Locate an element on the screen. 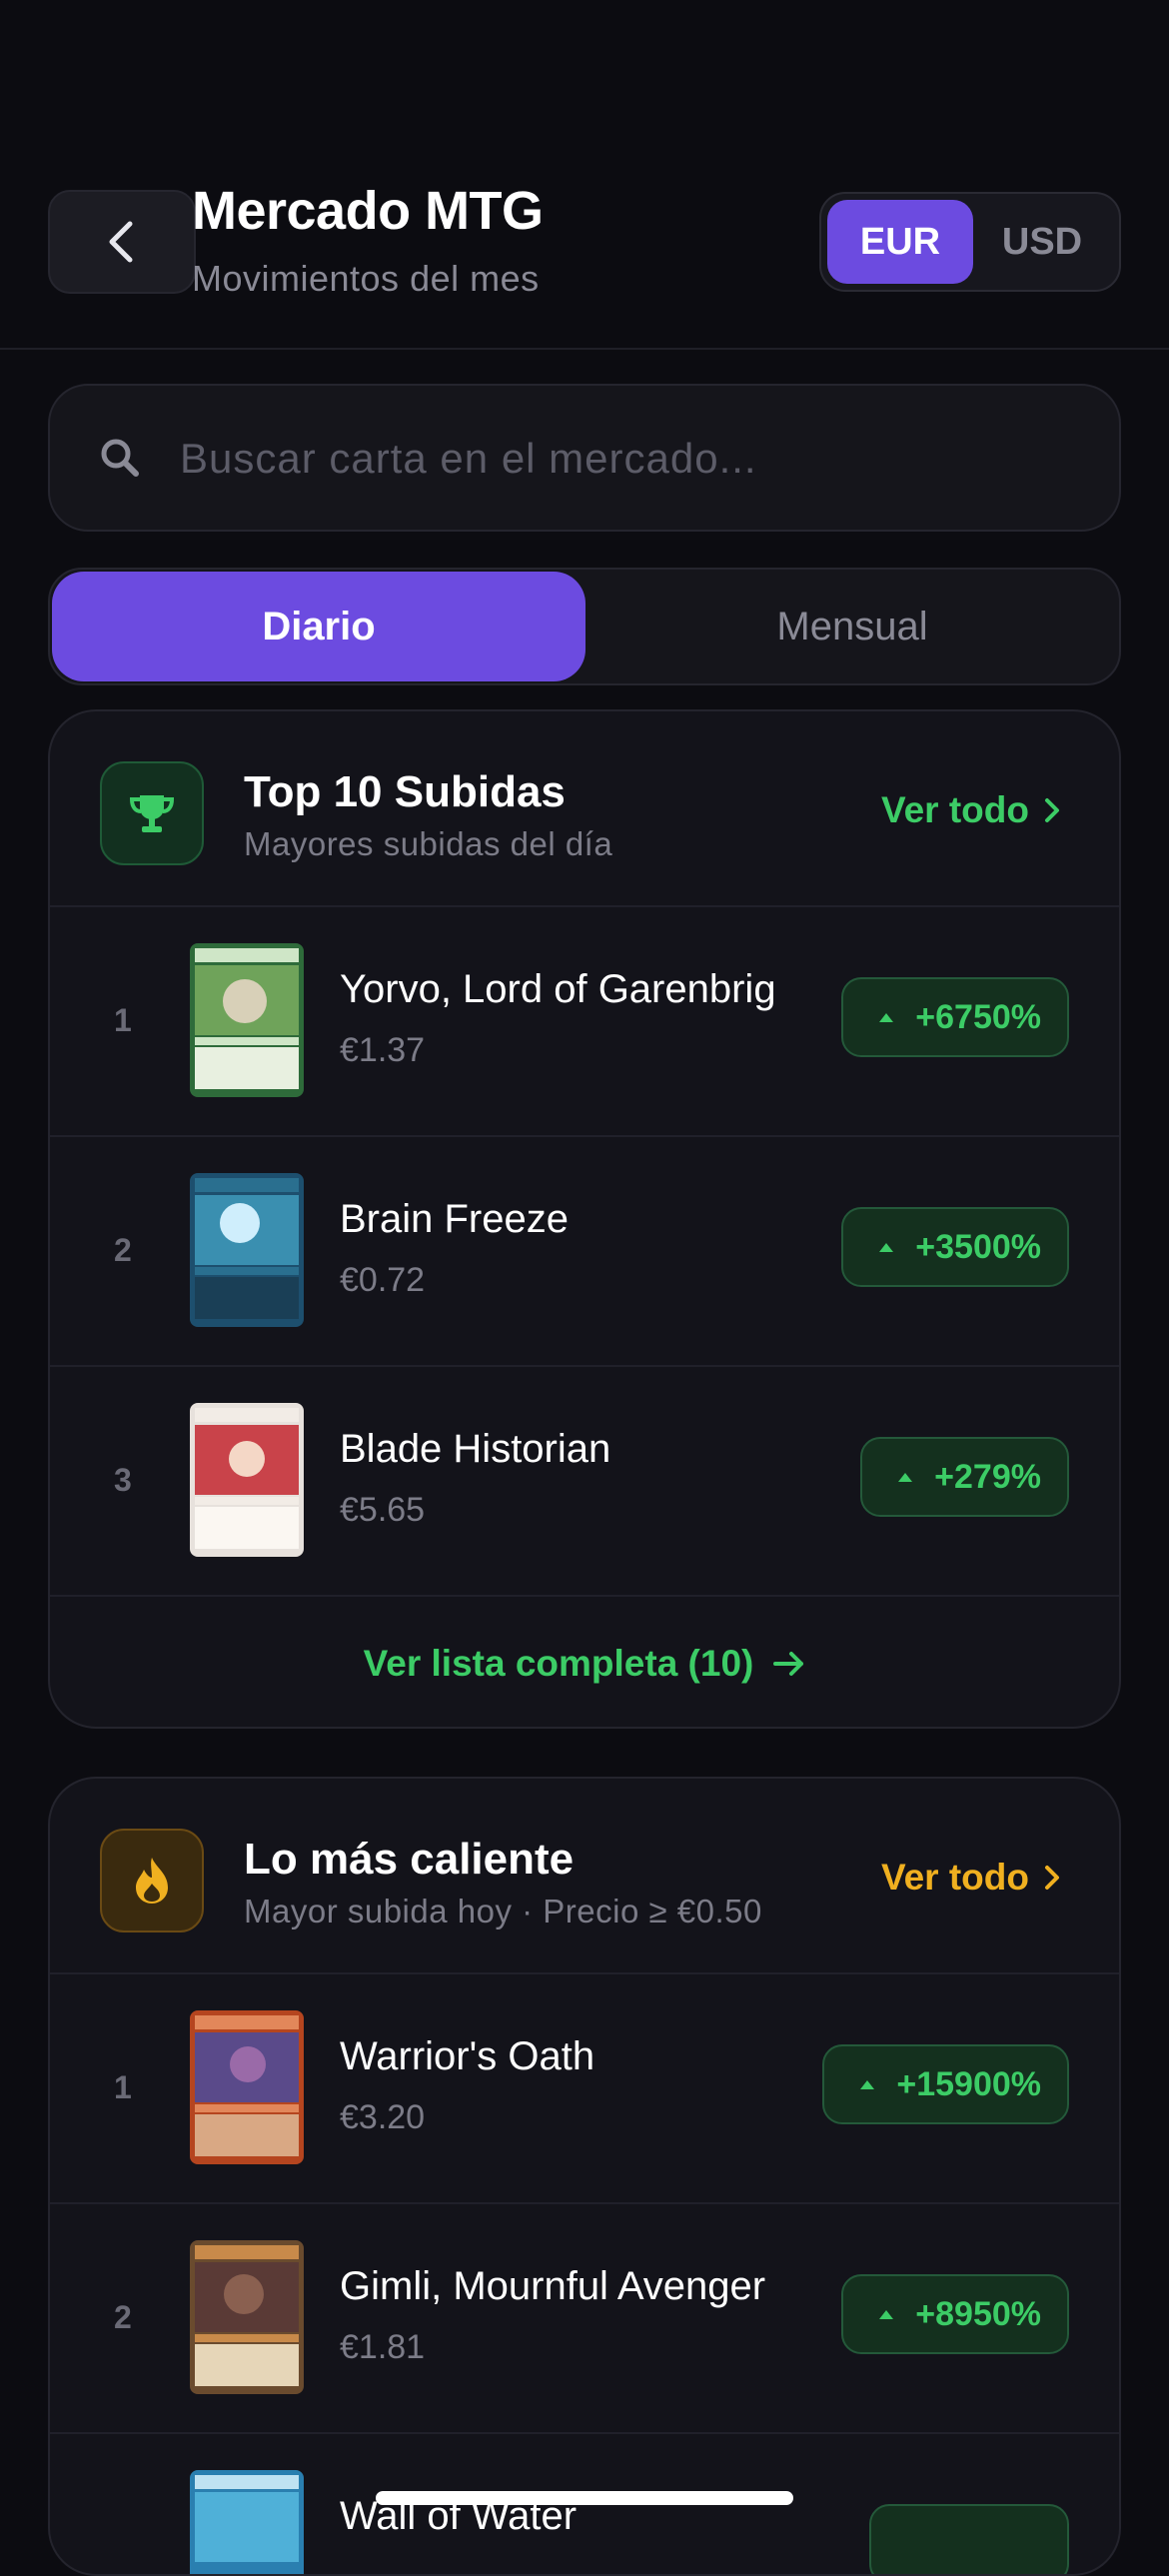 Image resolution: width=1169 pixels, height=2576 pixels. card-price: €1.81 is located at coordinates (383, 2347).